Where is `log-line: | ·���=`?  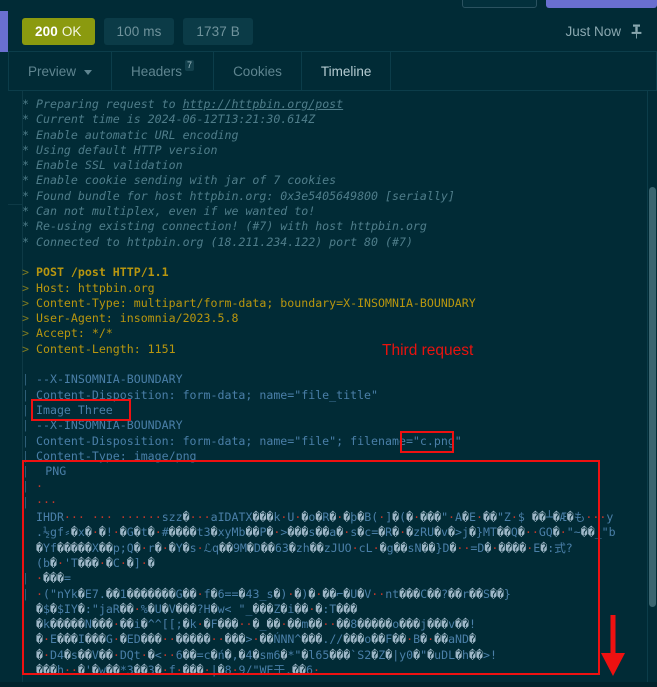 log-line: | ·���= is located at coordinates (46, 578).